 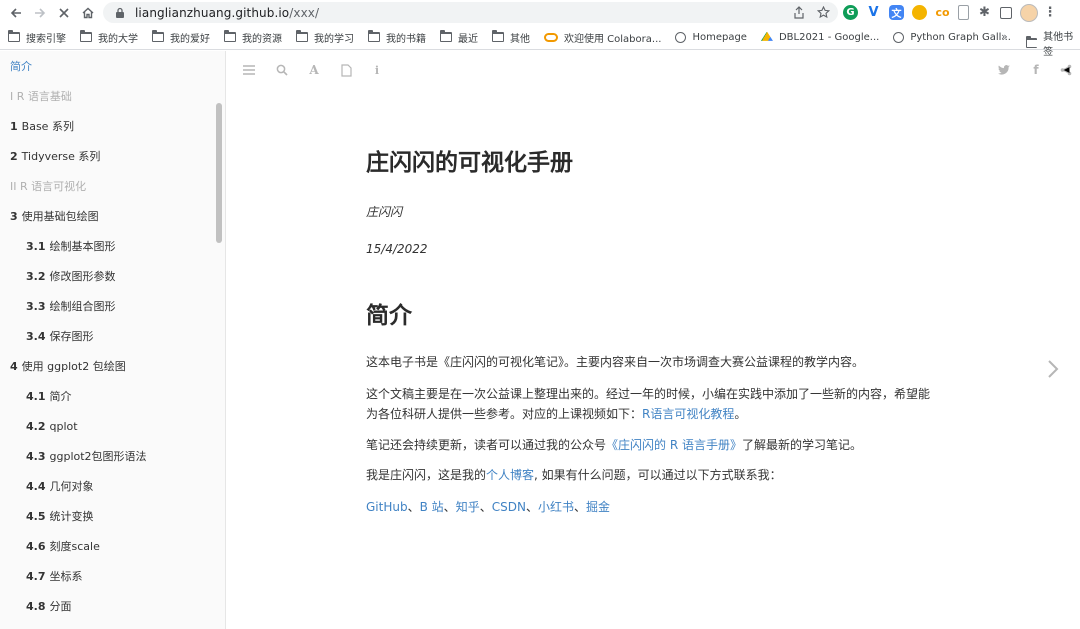 What do you see at coordinates (396, 37) in the screenshot?
I see `bookmark-item: 我的书籍` at bounding box center [396, 37].